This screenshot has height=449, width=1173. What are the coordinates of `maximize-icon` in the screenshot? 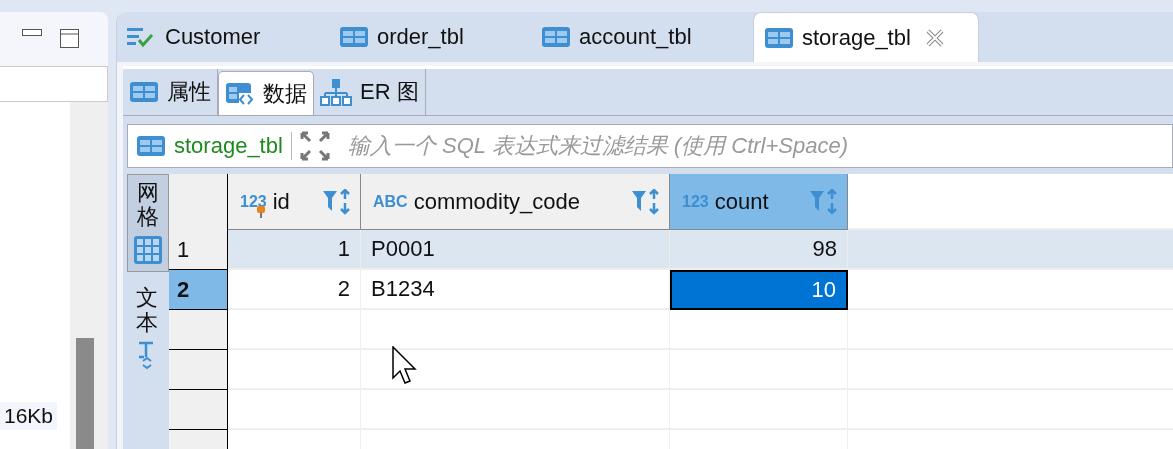 It's located at (70, 39).